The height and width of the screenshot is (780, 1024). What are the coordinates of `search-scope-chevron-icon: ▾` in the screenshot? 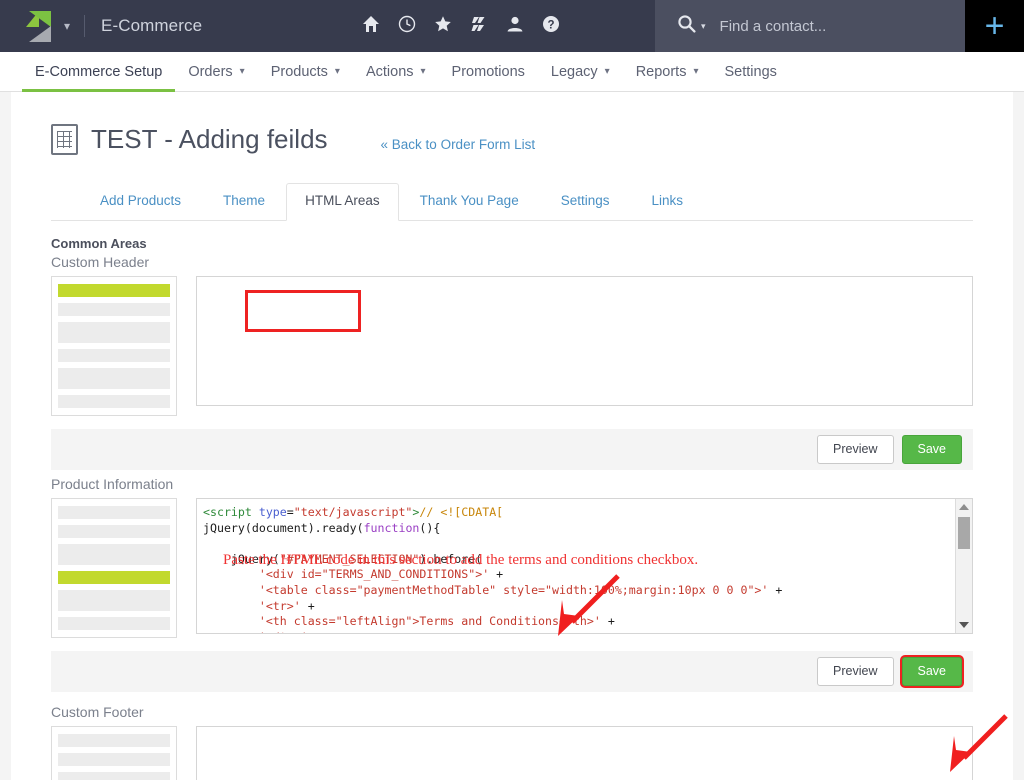 It's located at (703, 26).